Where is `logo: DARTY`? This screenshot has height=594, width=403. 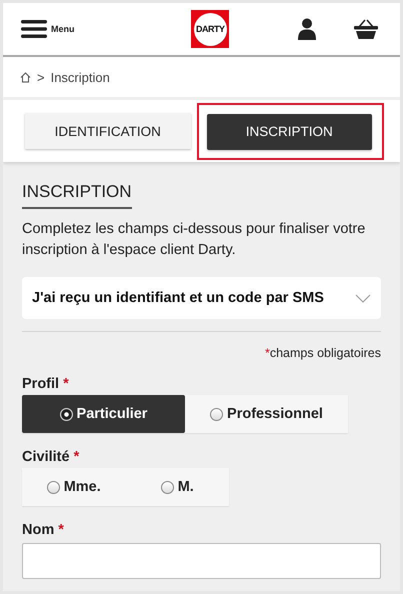 logo: DARTY is located at coordinates (210, 29).